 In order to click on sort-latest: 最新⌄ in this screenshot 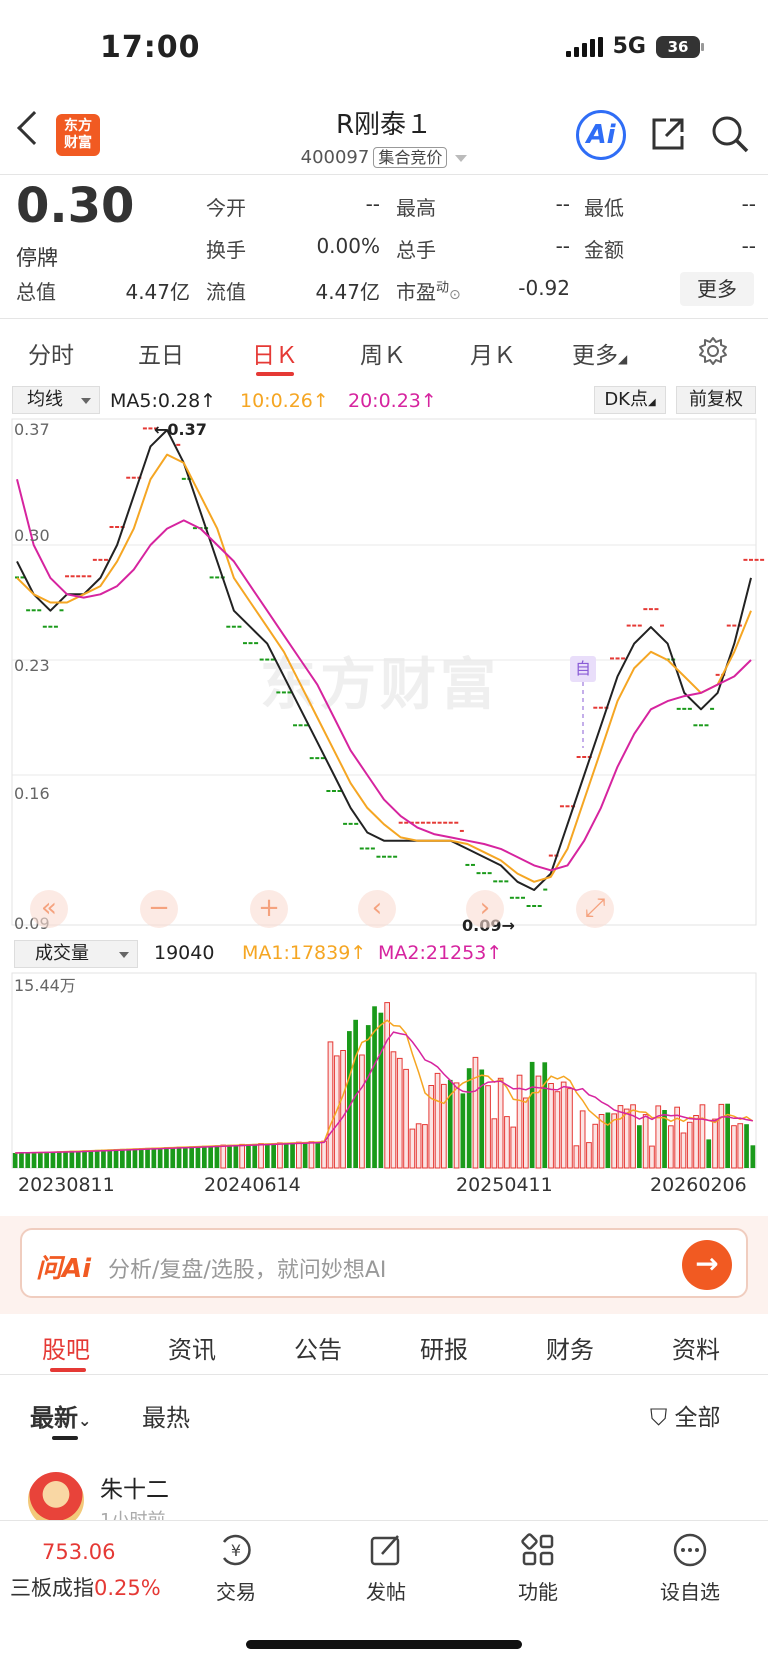, I will do `click(60, 1415)`.